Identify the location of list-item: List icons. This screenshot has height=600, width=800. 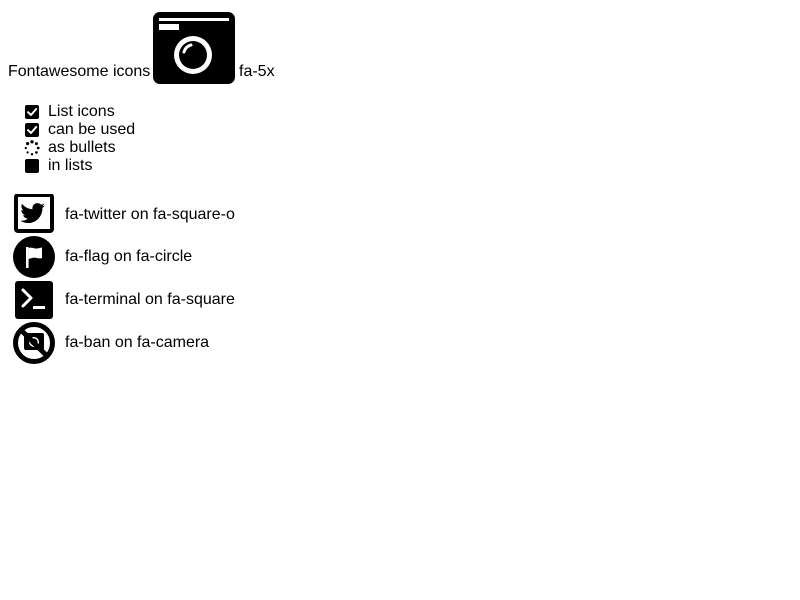
(79, 112).